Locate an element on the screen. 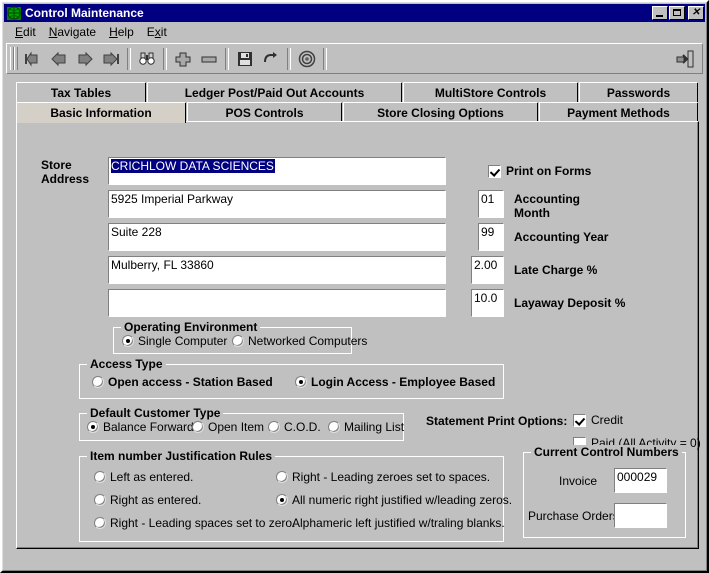 This screenshot has height=573, width=709. invoice-value: 000029 is located at coordinates (637, 477).